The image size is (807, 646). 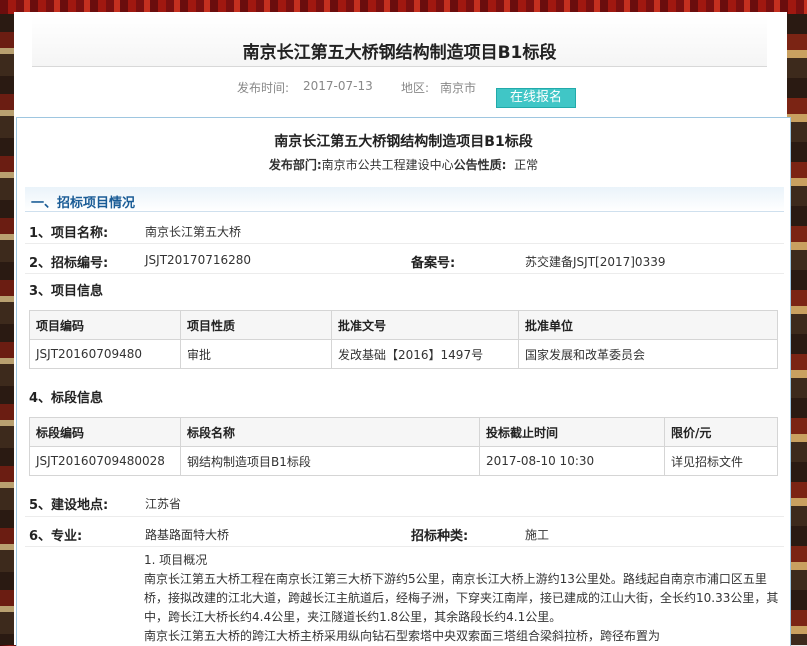 What do you see at coordinates (295, 165) in the screenshot?
I see `dept-label: 发布部门:` at bounding box center [295, 165].